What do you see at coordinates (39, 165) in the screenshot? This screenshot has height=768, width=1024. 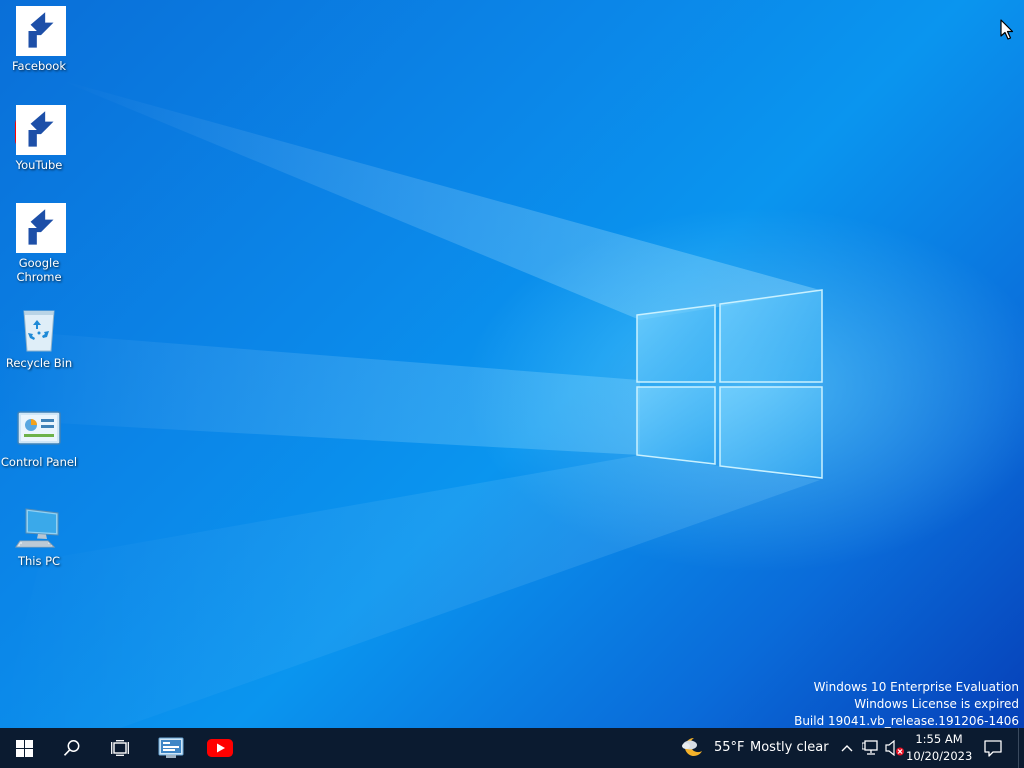 I see `desktop-icon-label: YouTube` at bounding box center [39, 165].